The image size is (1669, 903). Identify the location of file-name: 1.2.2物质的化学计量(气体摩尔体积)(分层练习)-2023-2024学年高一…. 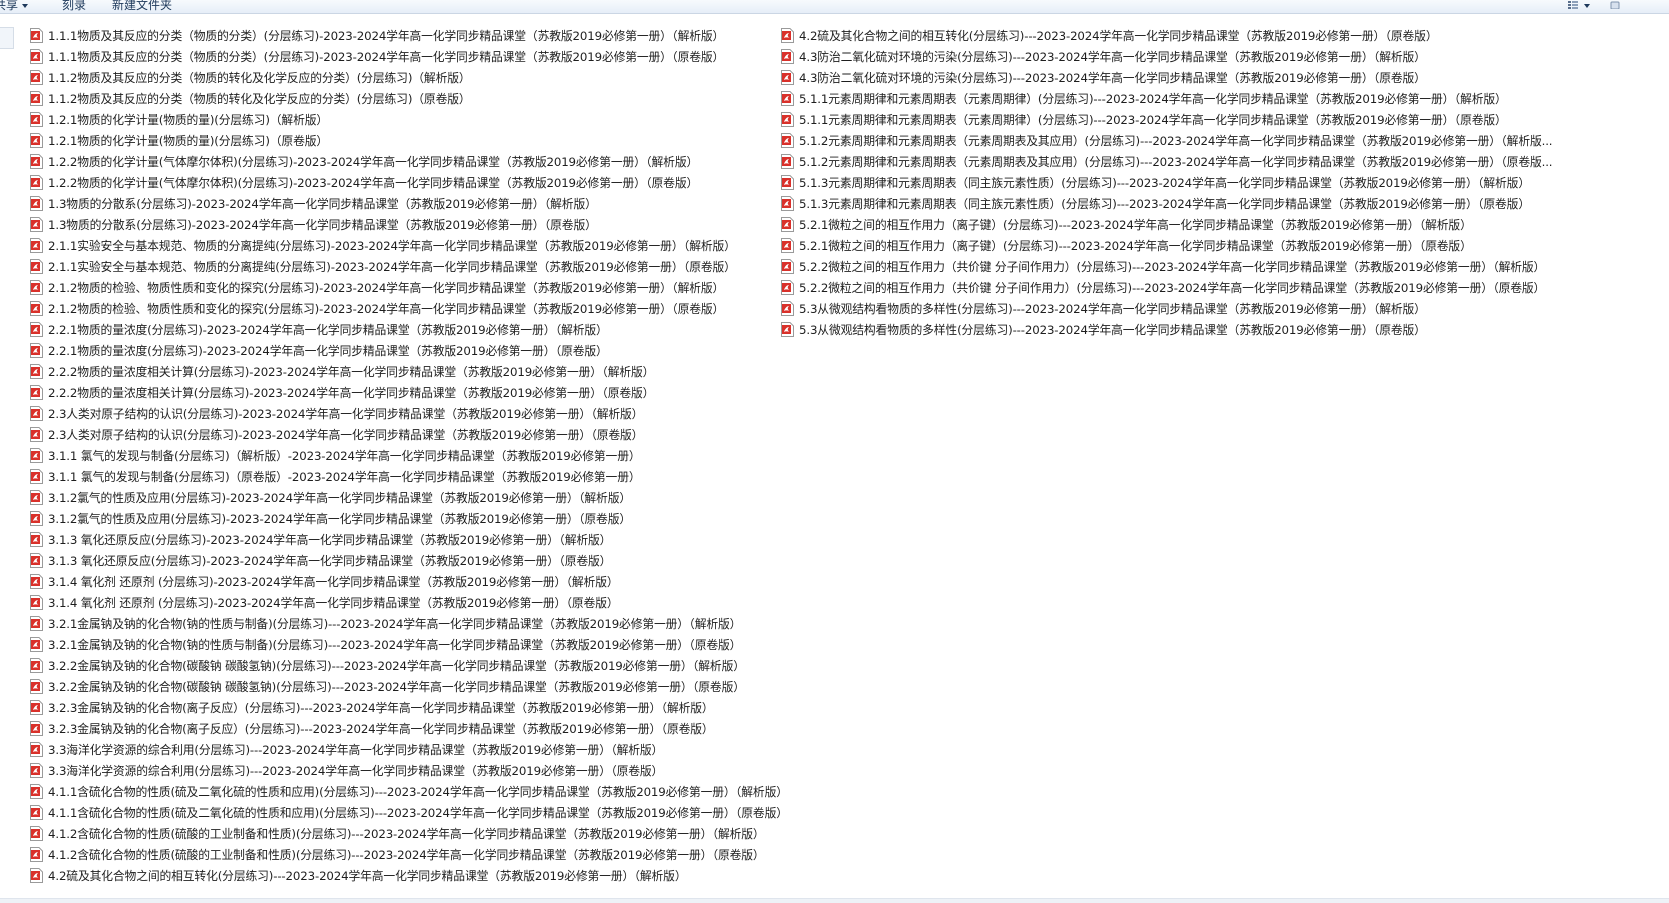
(373, 183).